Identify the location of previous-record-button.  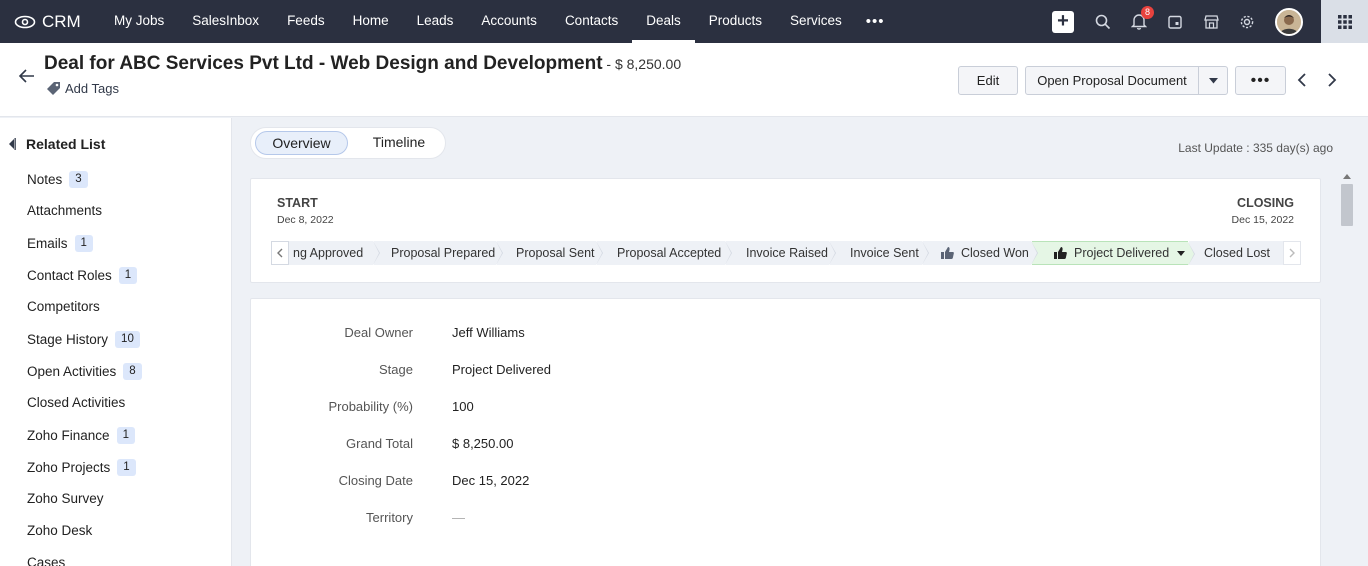
(1302, 81).